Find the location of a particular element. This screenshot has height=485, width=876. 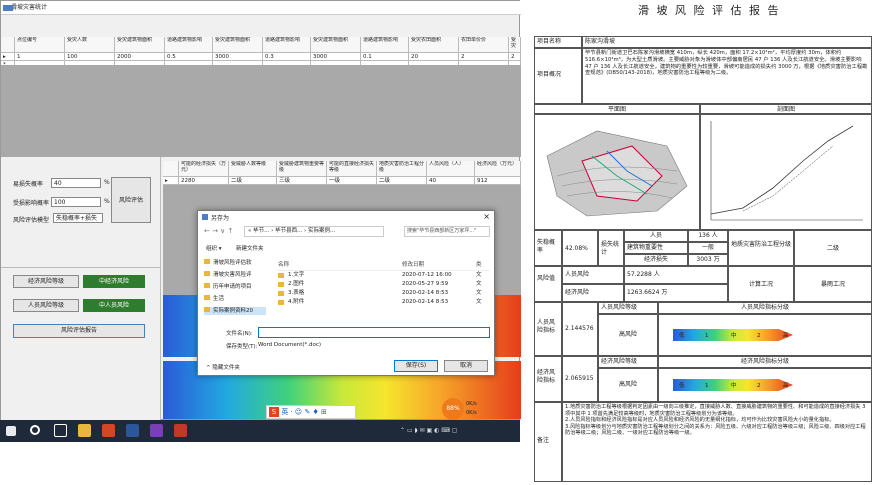

t1-header-6: 道路建筑物影响 is located at coordinates (287, 45).